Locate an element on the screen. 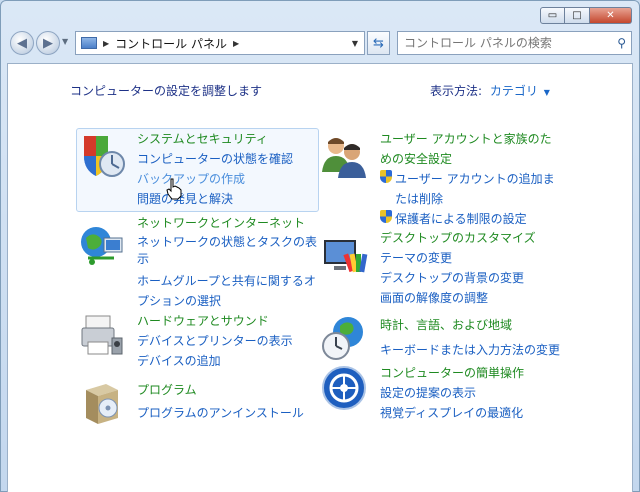  page-title: コンピューターの設定を調整します is located at coordinates (166, 91).